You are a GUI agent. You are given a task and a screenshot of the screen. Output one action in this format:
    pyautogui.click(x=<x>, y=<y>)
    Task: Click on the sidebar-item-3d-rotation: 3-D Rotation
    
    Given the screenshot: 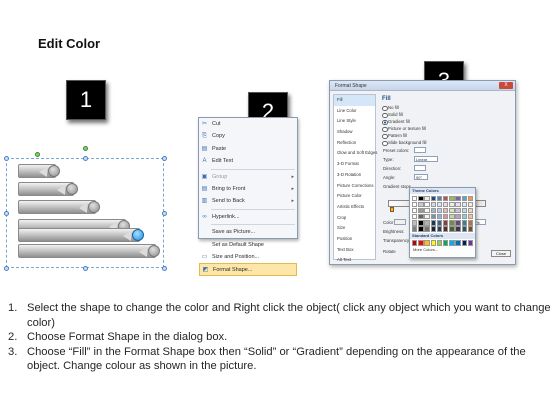 What is the action you would take?
    pyautogui.click(x=354, y=175)
    